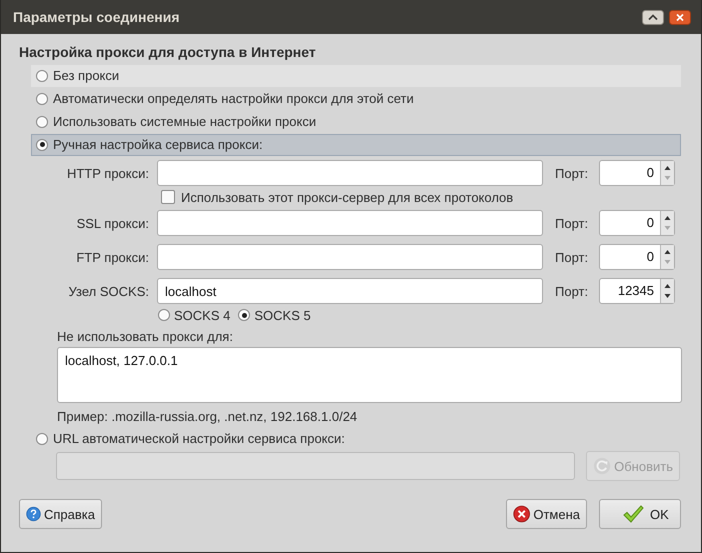 This screenshot has width=702, height=553. I want to click on close-button, so click(680, 17).